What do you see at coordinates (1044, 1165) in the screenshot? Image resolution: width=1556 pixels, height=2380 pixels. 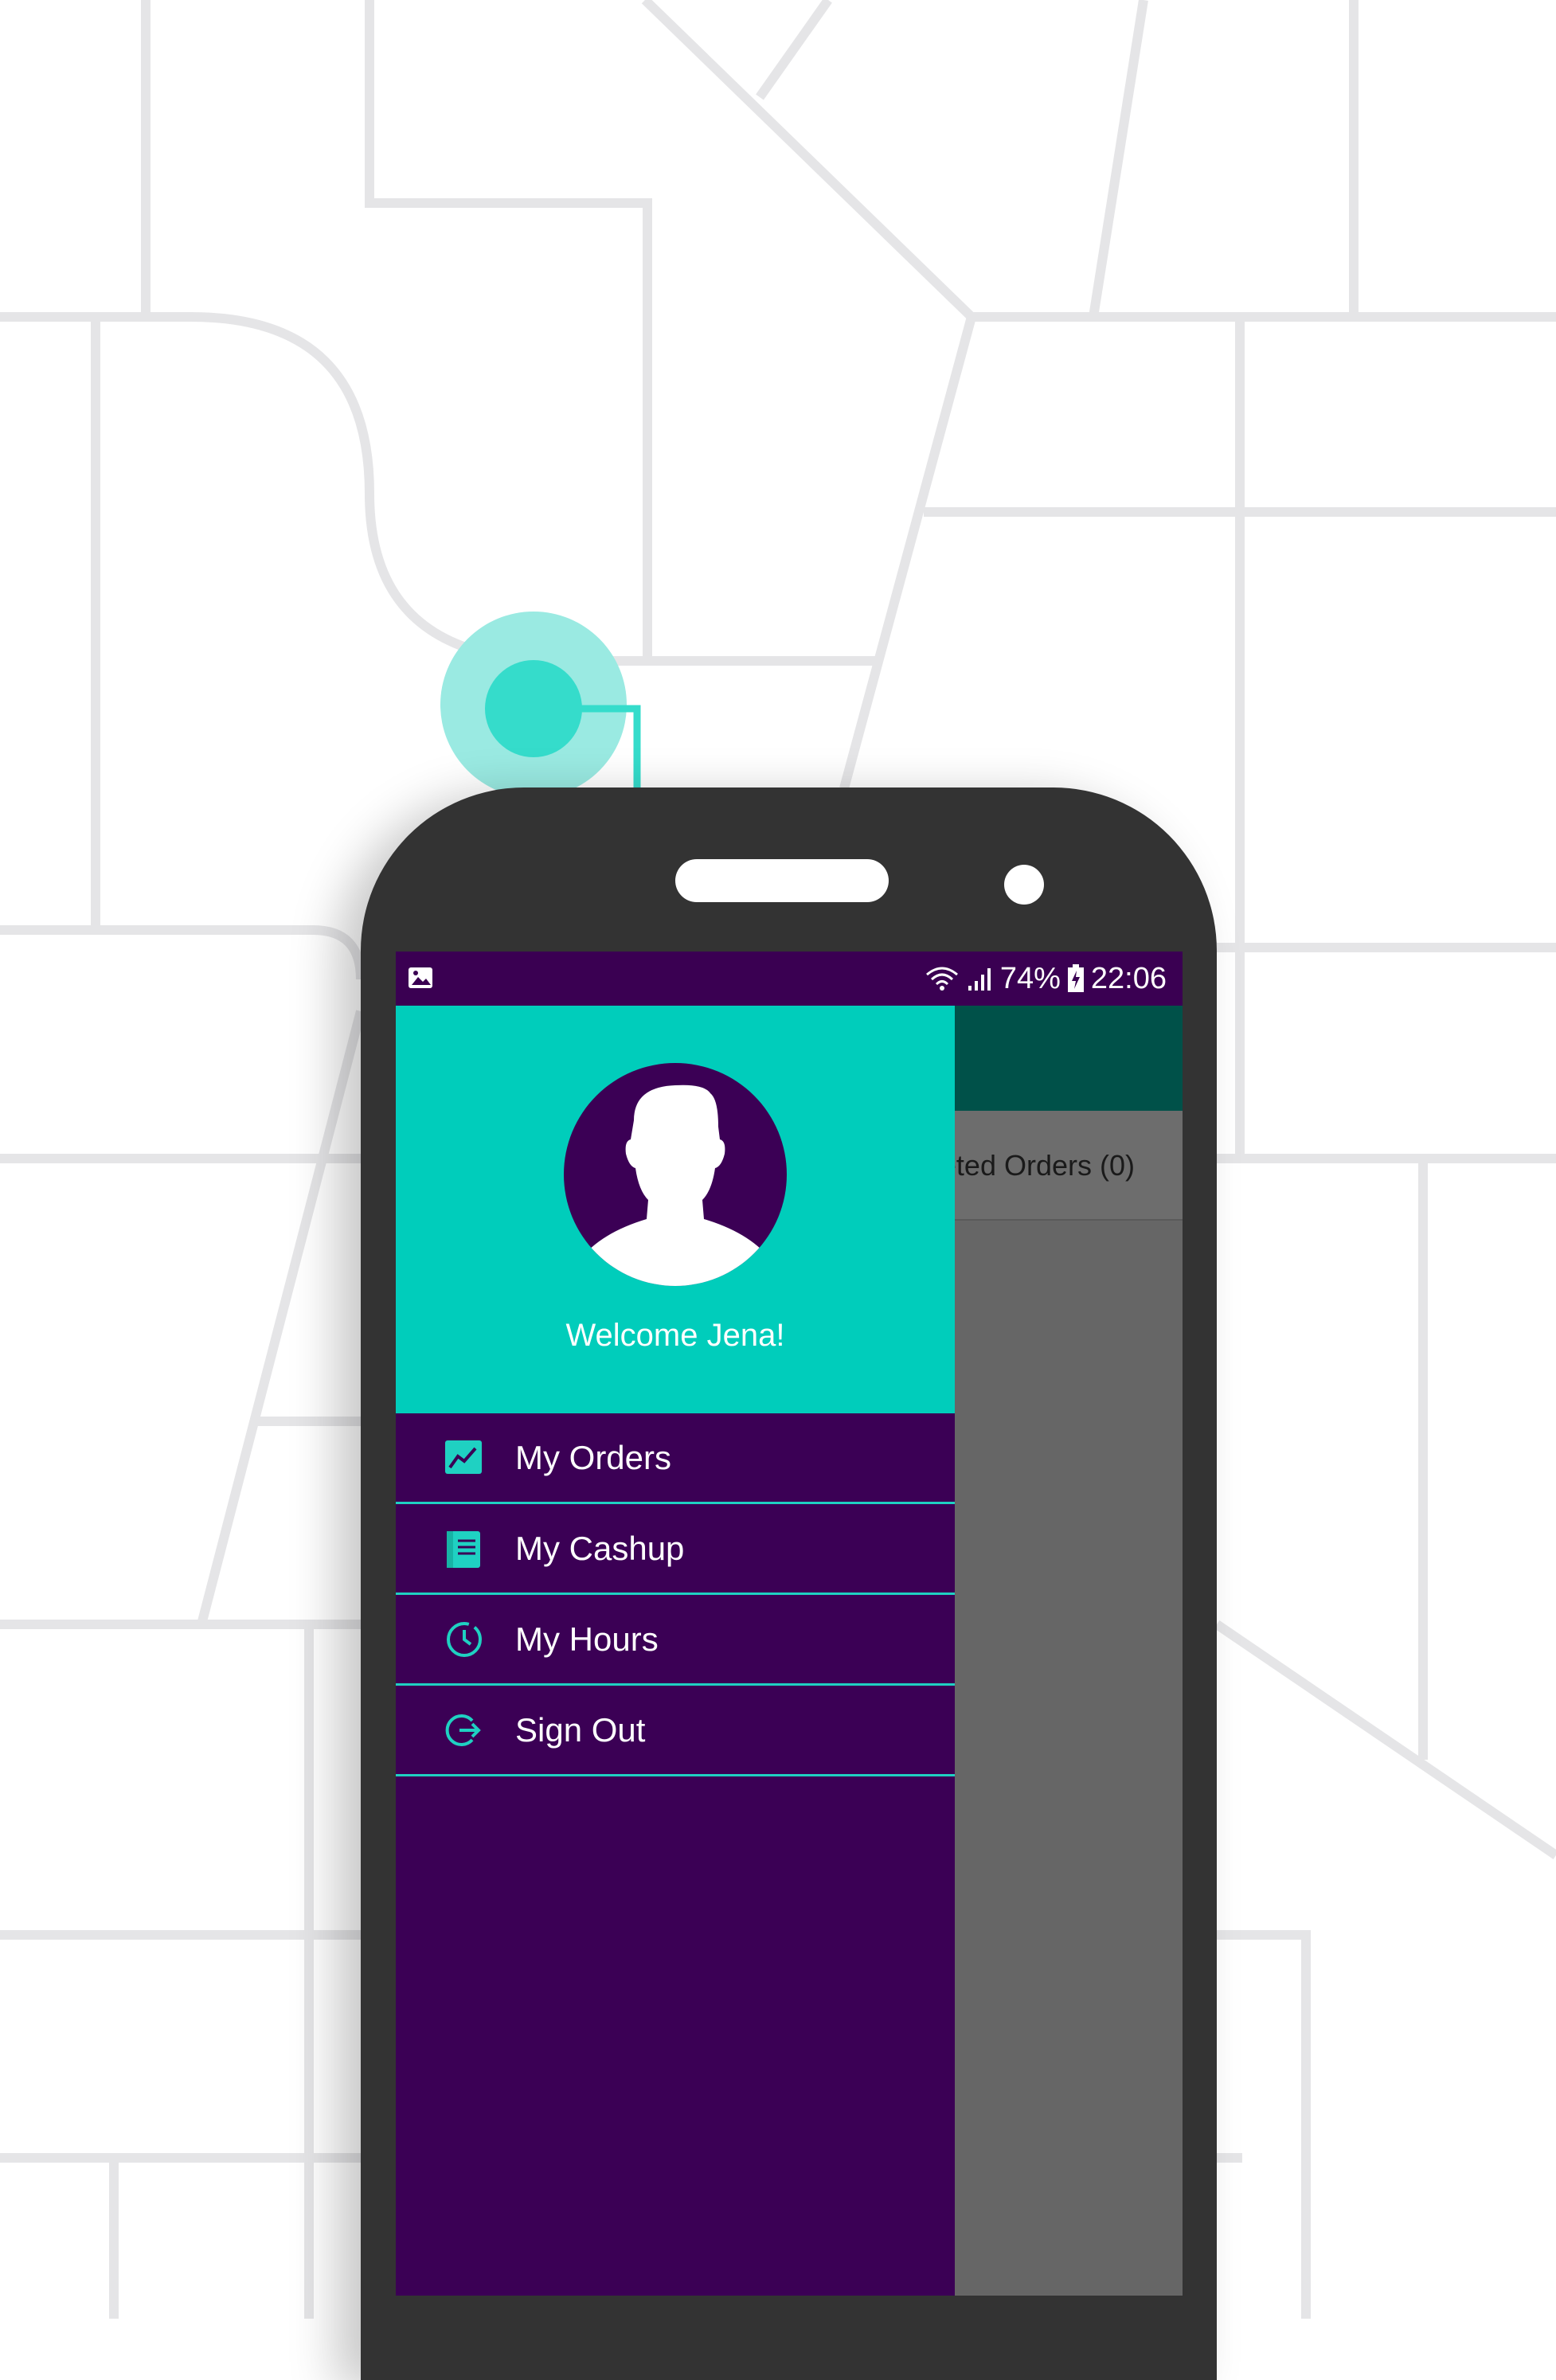 I see `tab-completed-orders-label: Completed Orders (0)` at bounding box center [1044, 1165].